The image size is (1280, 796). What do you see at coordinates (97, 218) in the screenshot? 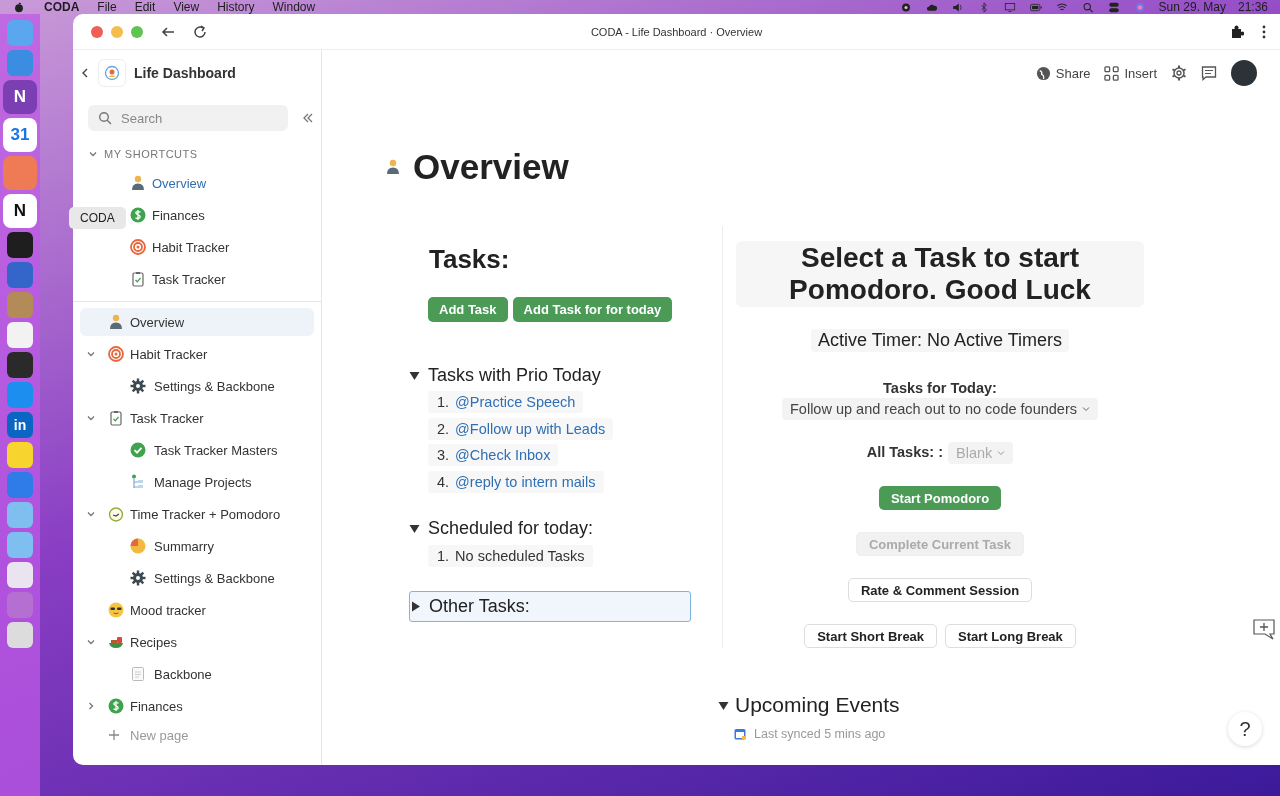
I see `dock-tooltip: CODA` at bounding box center [97, 218].